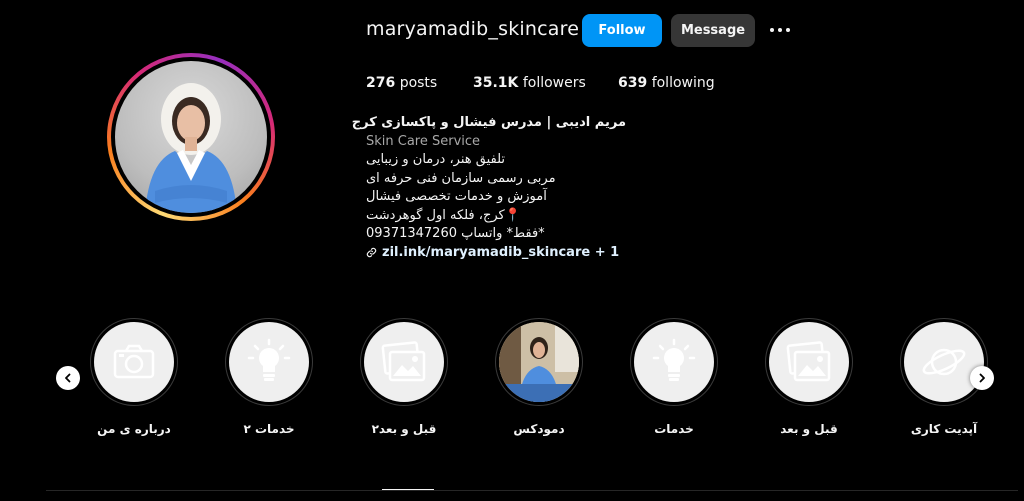  What do you see at coordinates (501, 252) in the screenshot?
I see `bio-link-text: zil.ink/maryamadib_skincare + 1` at bounding box center [501, 252].